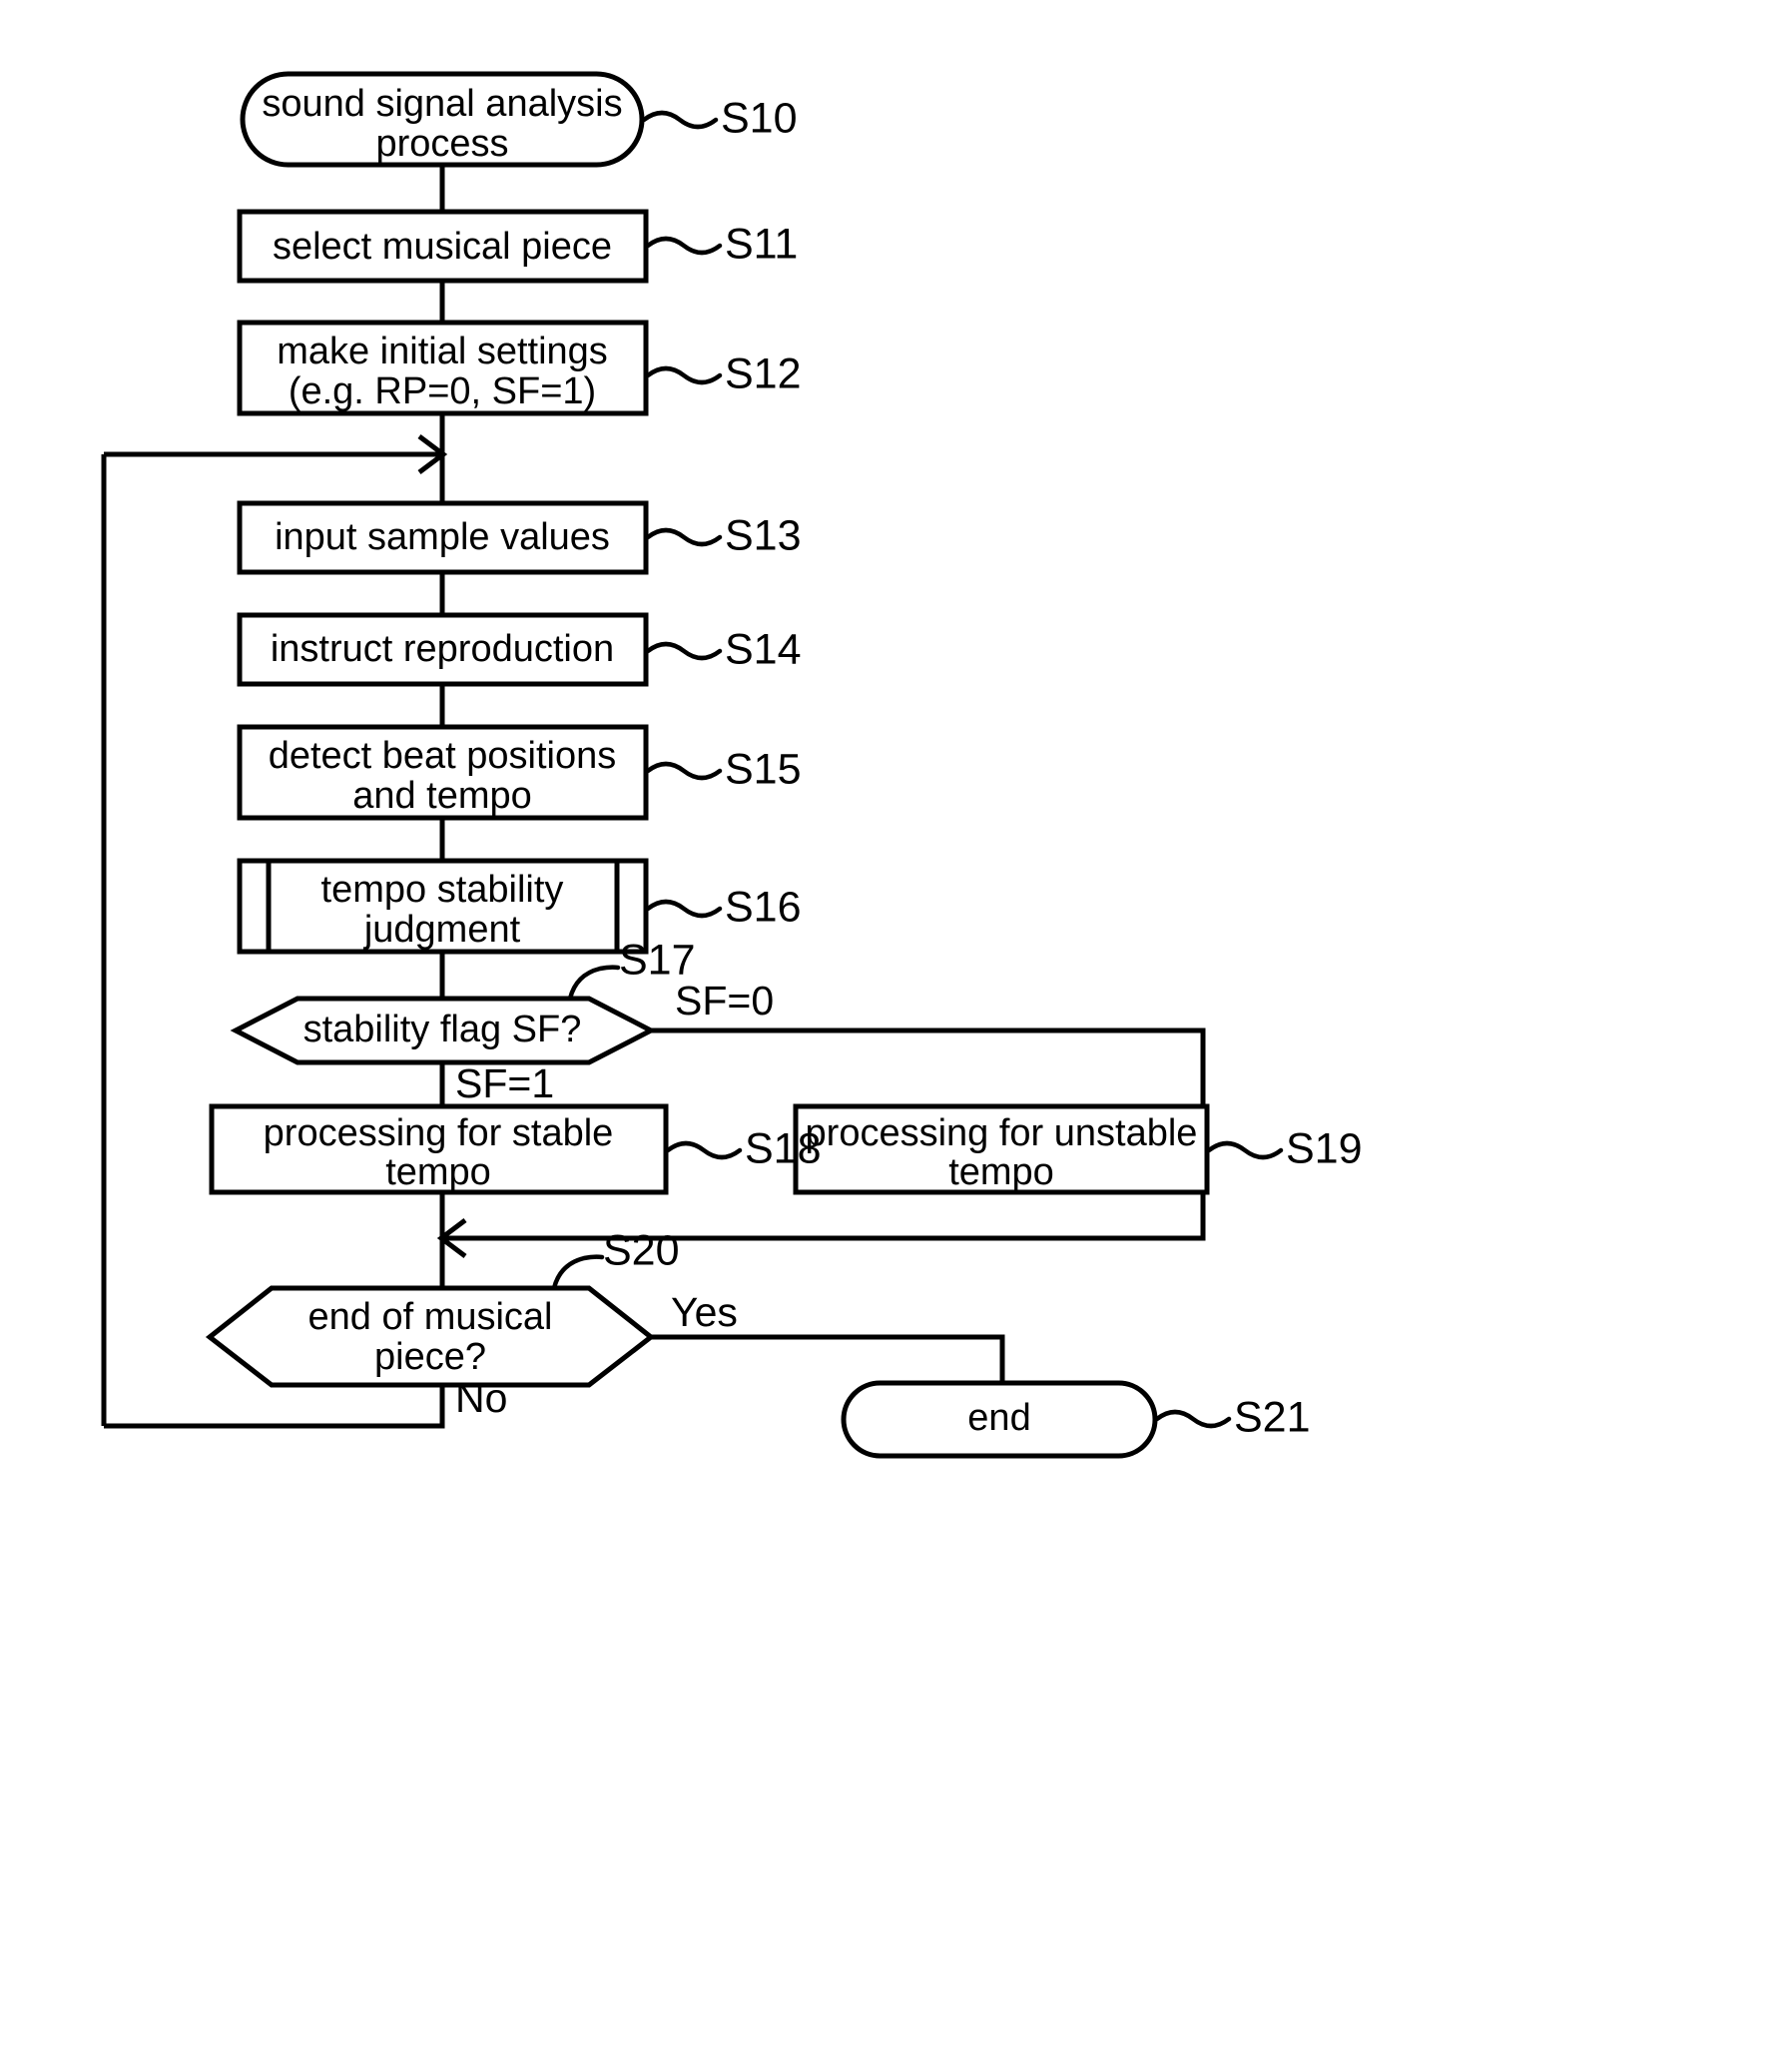  I want to click on node-s19-line2: tempo, so click(1001, 1172).